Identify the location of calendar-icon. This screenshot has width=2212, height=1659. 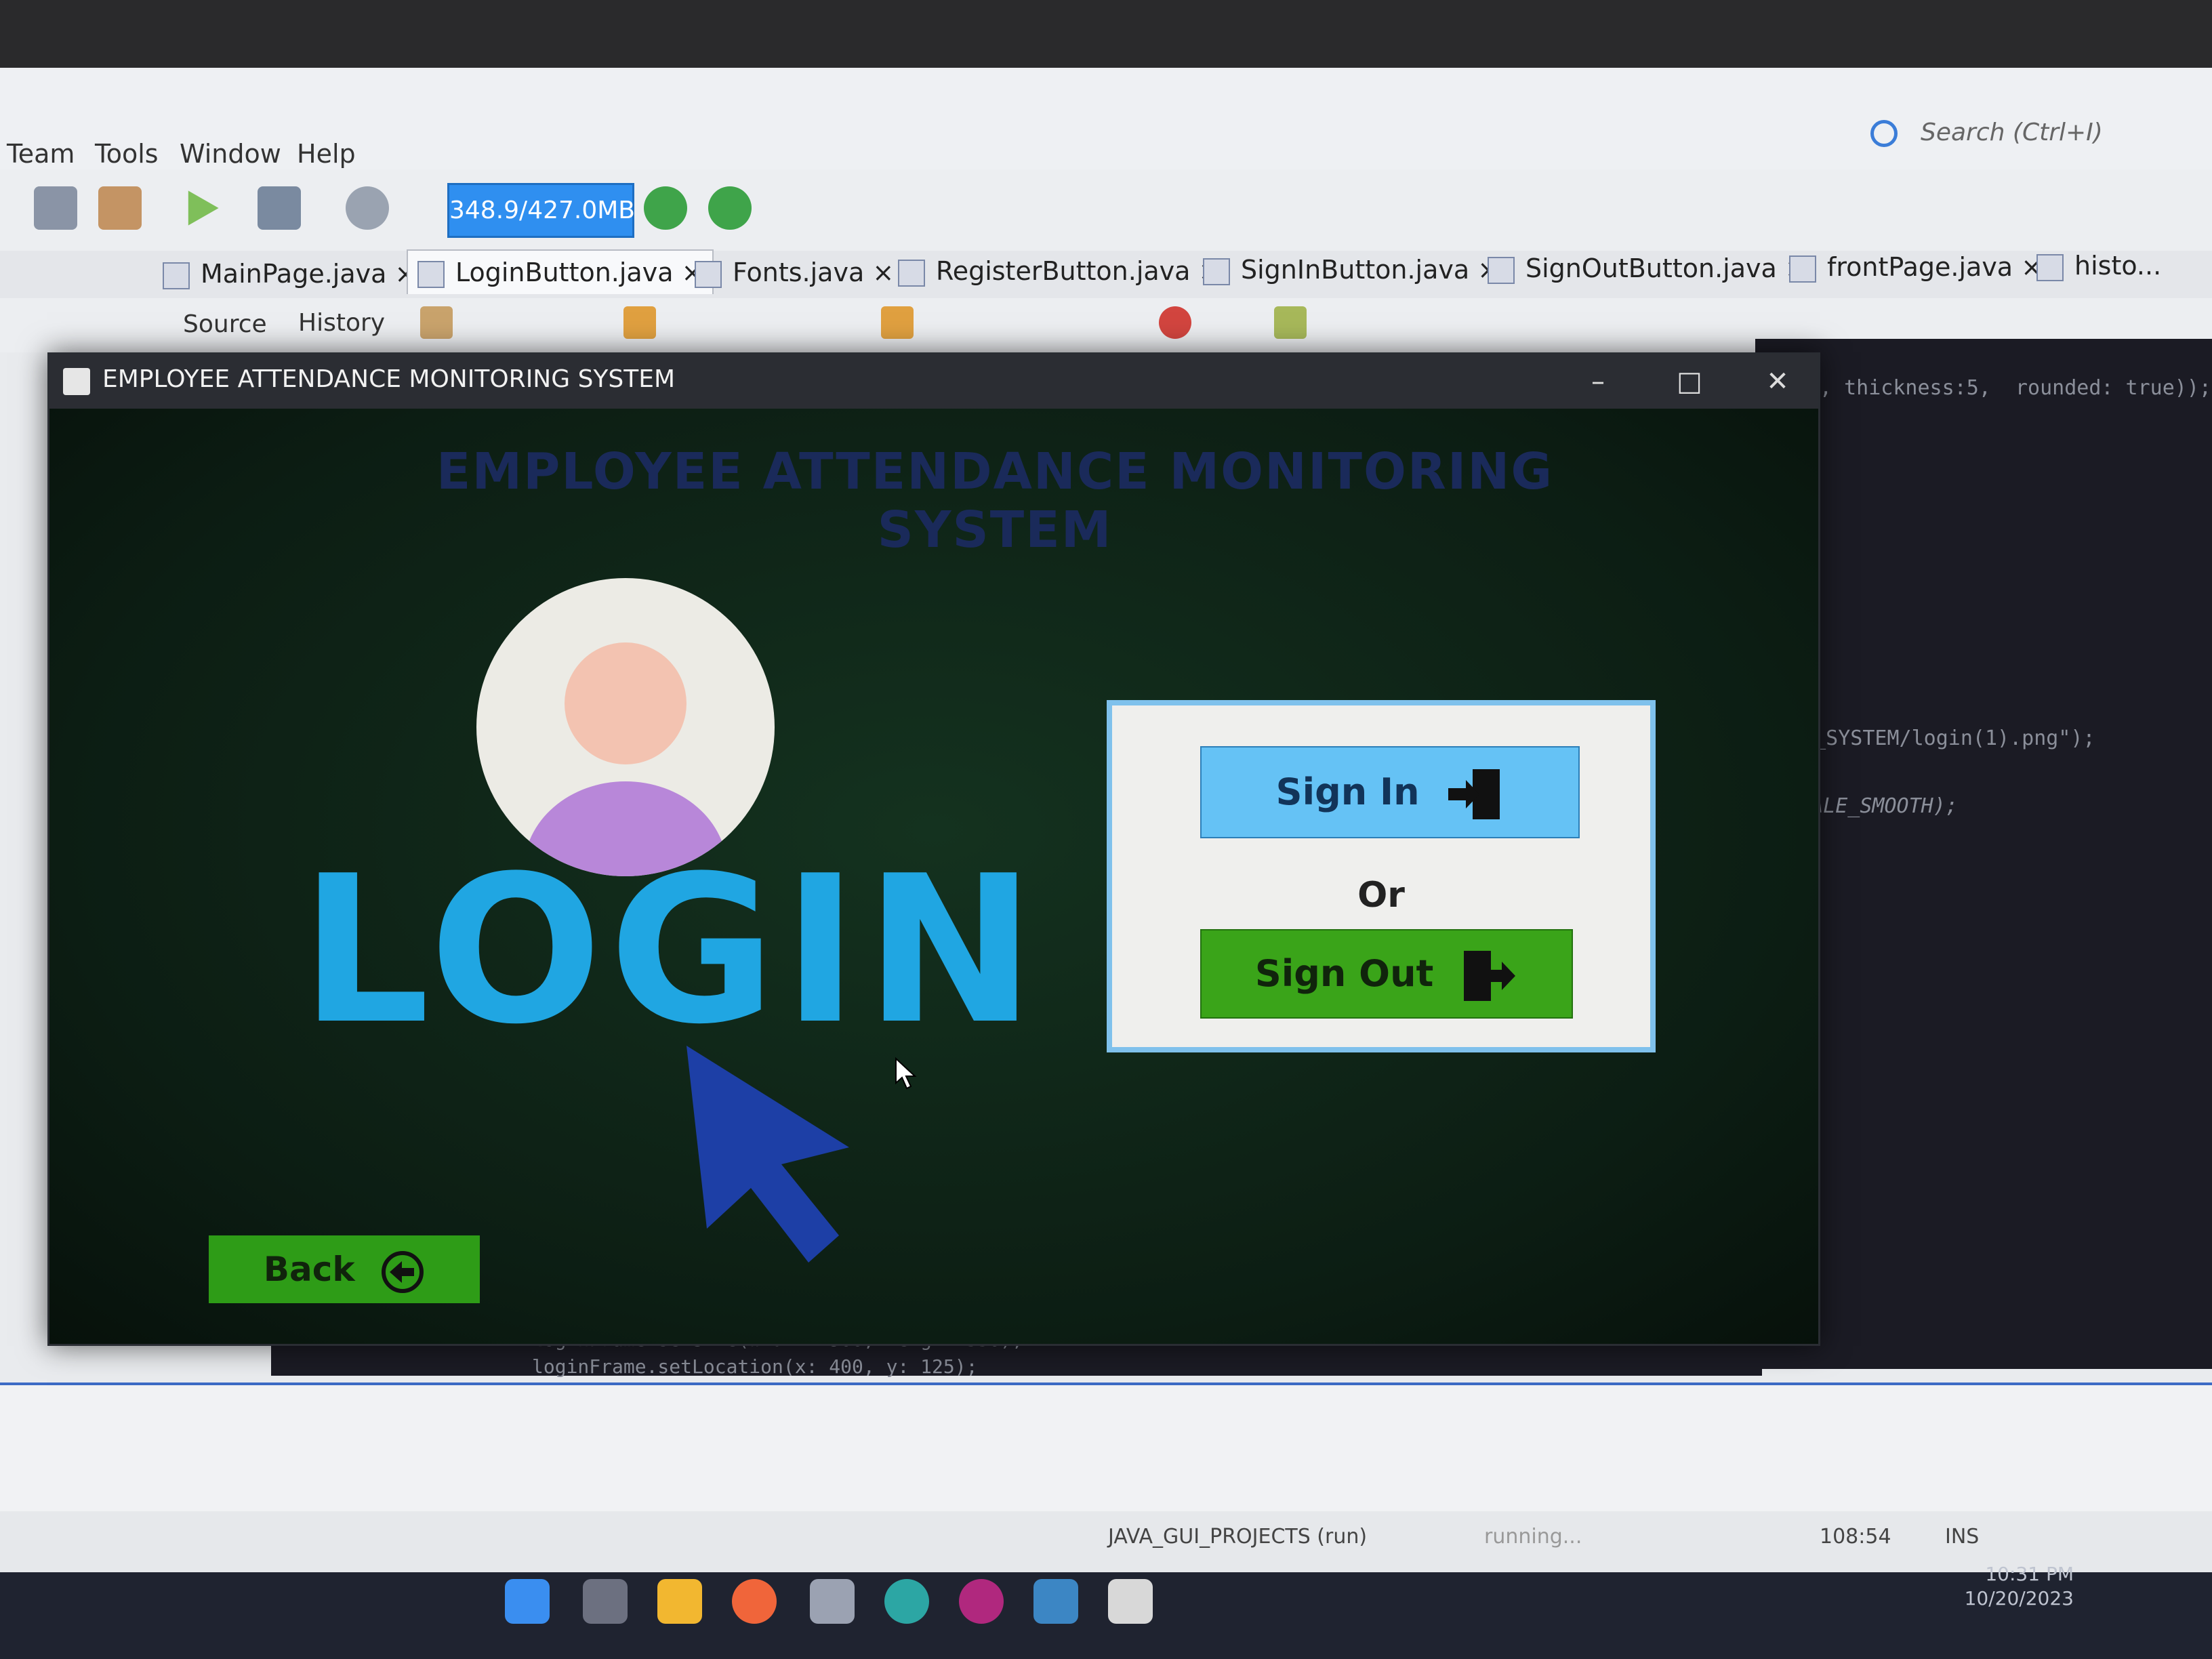
(832, 1602).